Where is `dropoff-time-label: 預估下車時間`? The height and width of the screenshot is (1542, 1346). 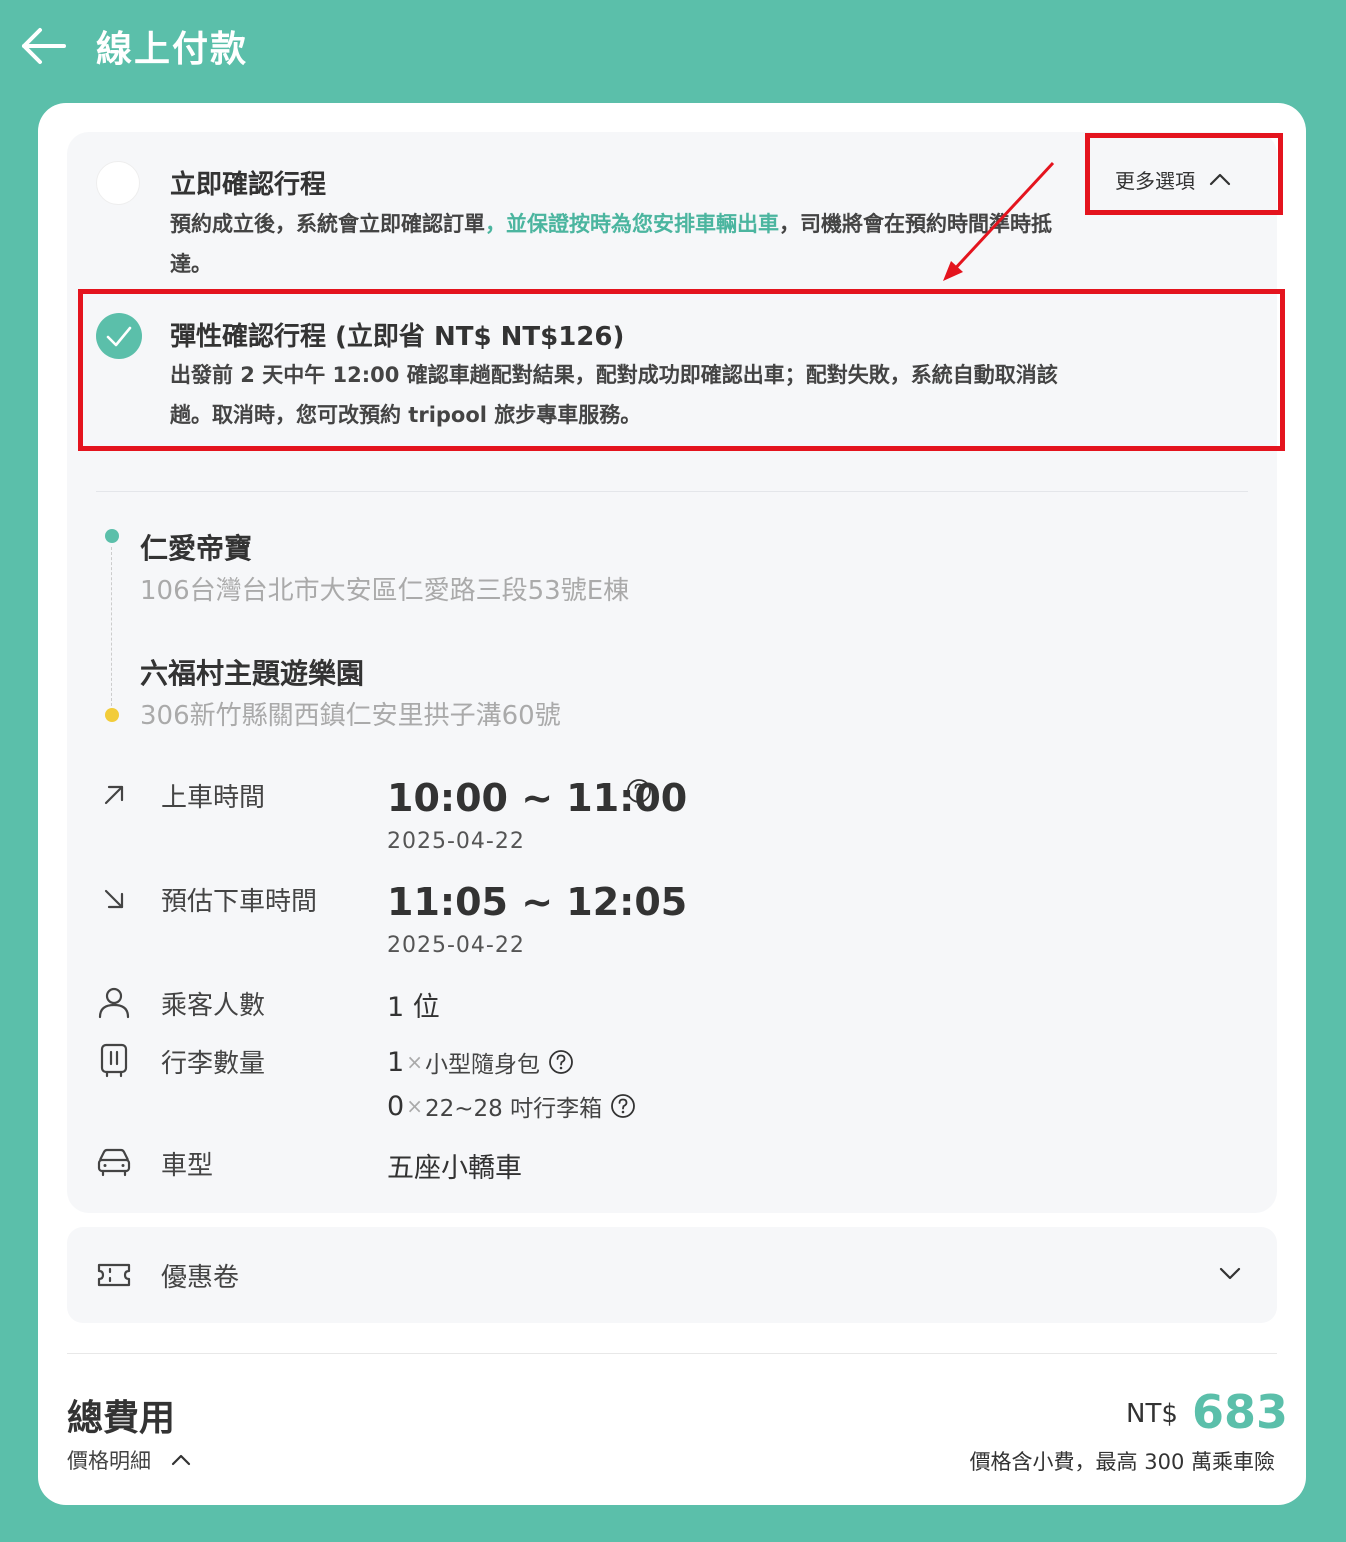
dropoff-time-label: 預估下車時間 is located at coordinates (239, 902).